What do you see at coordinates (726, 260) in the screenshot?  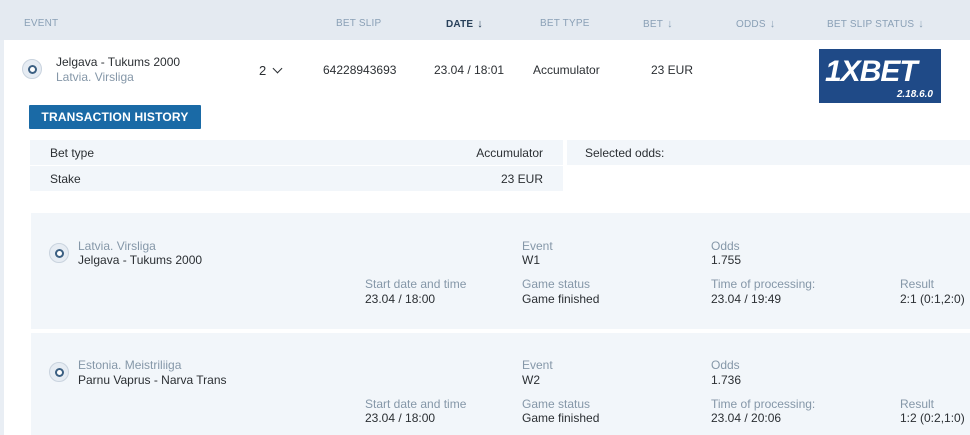 I see `odds-value: 1.755` at bounding box center [726, 260].